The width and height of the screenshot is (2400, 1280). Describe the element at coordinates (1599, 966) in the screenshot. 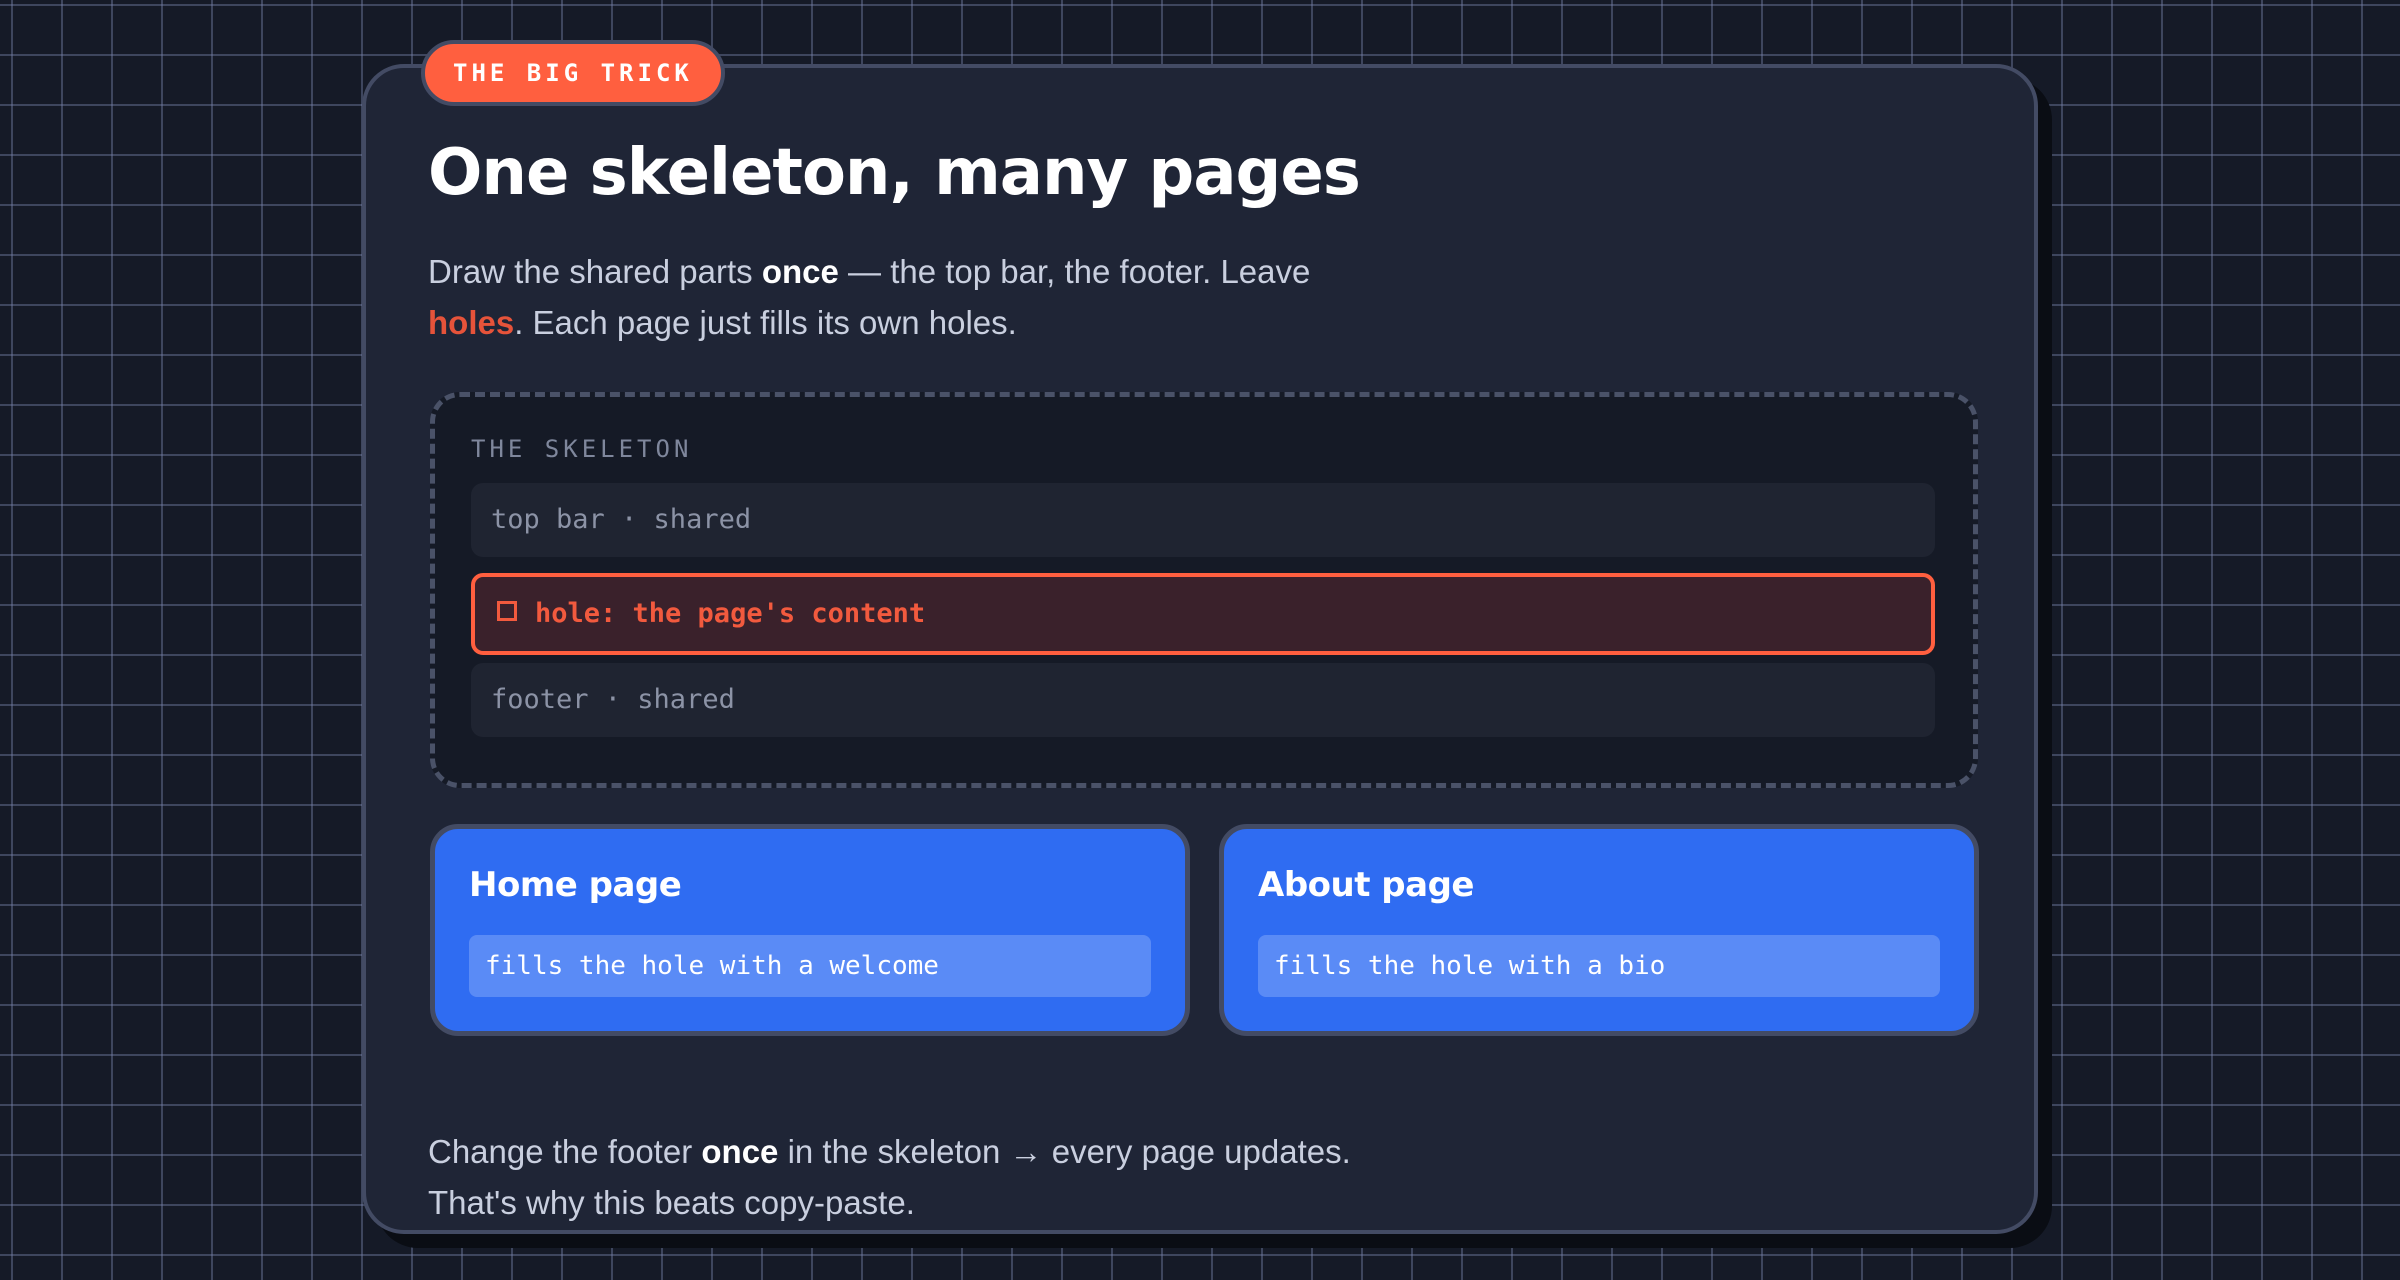

I see `about-page-fill: fills the hole with a bio` at that location.